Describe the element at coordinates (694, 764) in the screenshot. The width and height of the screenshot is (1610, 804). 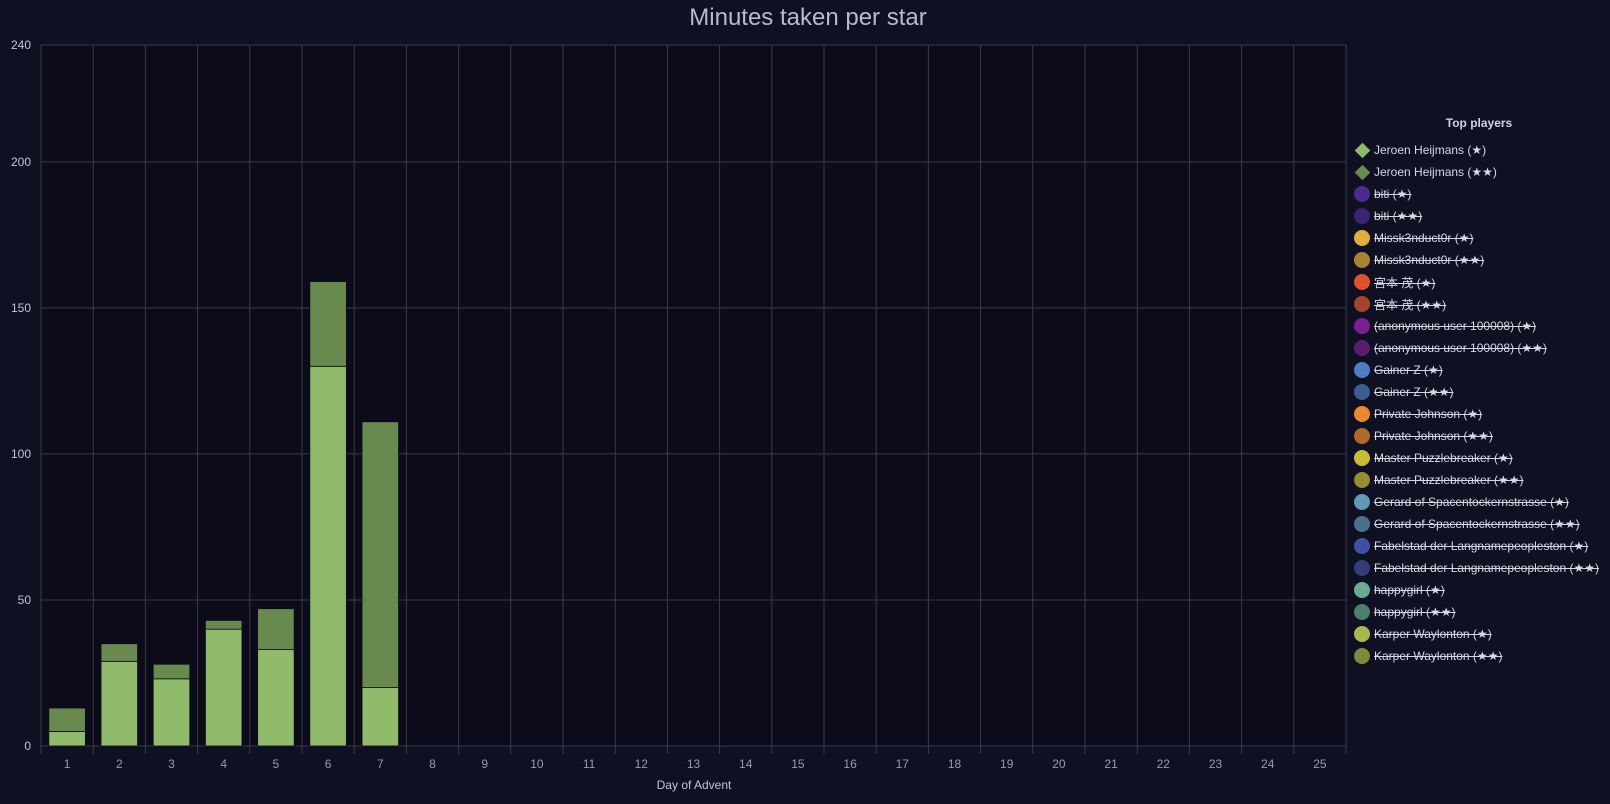
I see `x-tick-label: 13` at that location.